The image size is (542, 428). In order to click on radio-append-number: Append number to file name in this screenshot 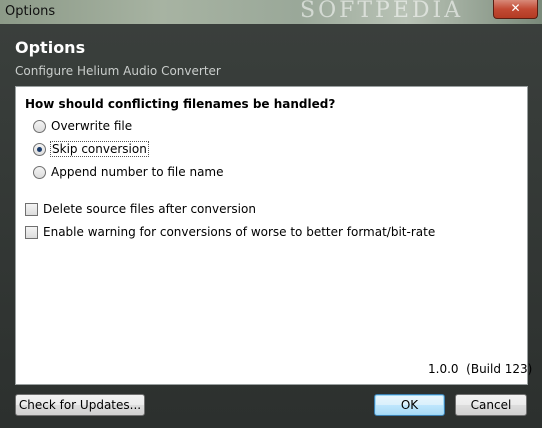, I will do `click(128, 172)`.